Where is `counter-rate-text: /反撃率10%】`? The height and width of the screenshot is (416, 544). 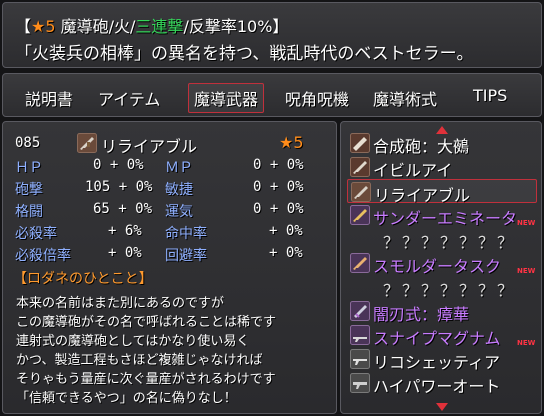
counter-rate-text: /反撃率10%】 is located at coordinates (236, 26).